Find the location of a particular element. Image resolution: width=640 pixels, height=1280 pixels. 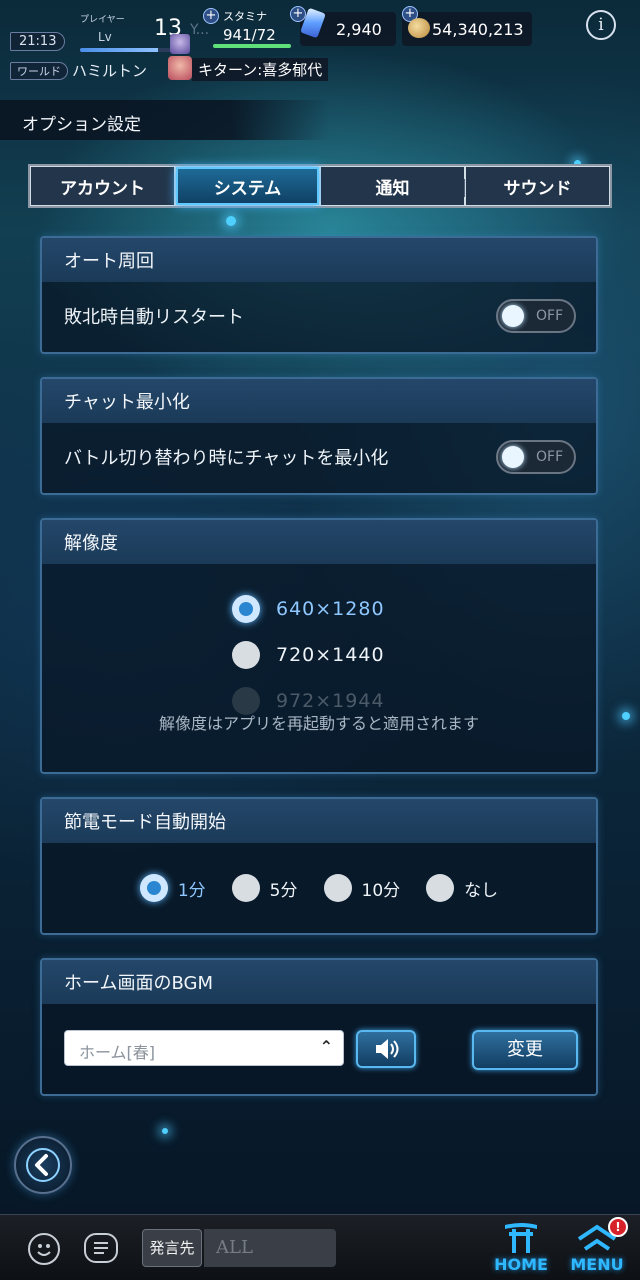

chat-minimize-toggle: OFF is located at coordinates (536, 457).